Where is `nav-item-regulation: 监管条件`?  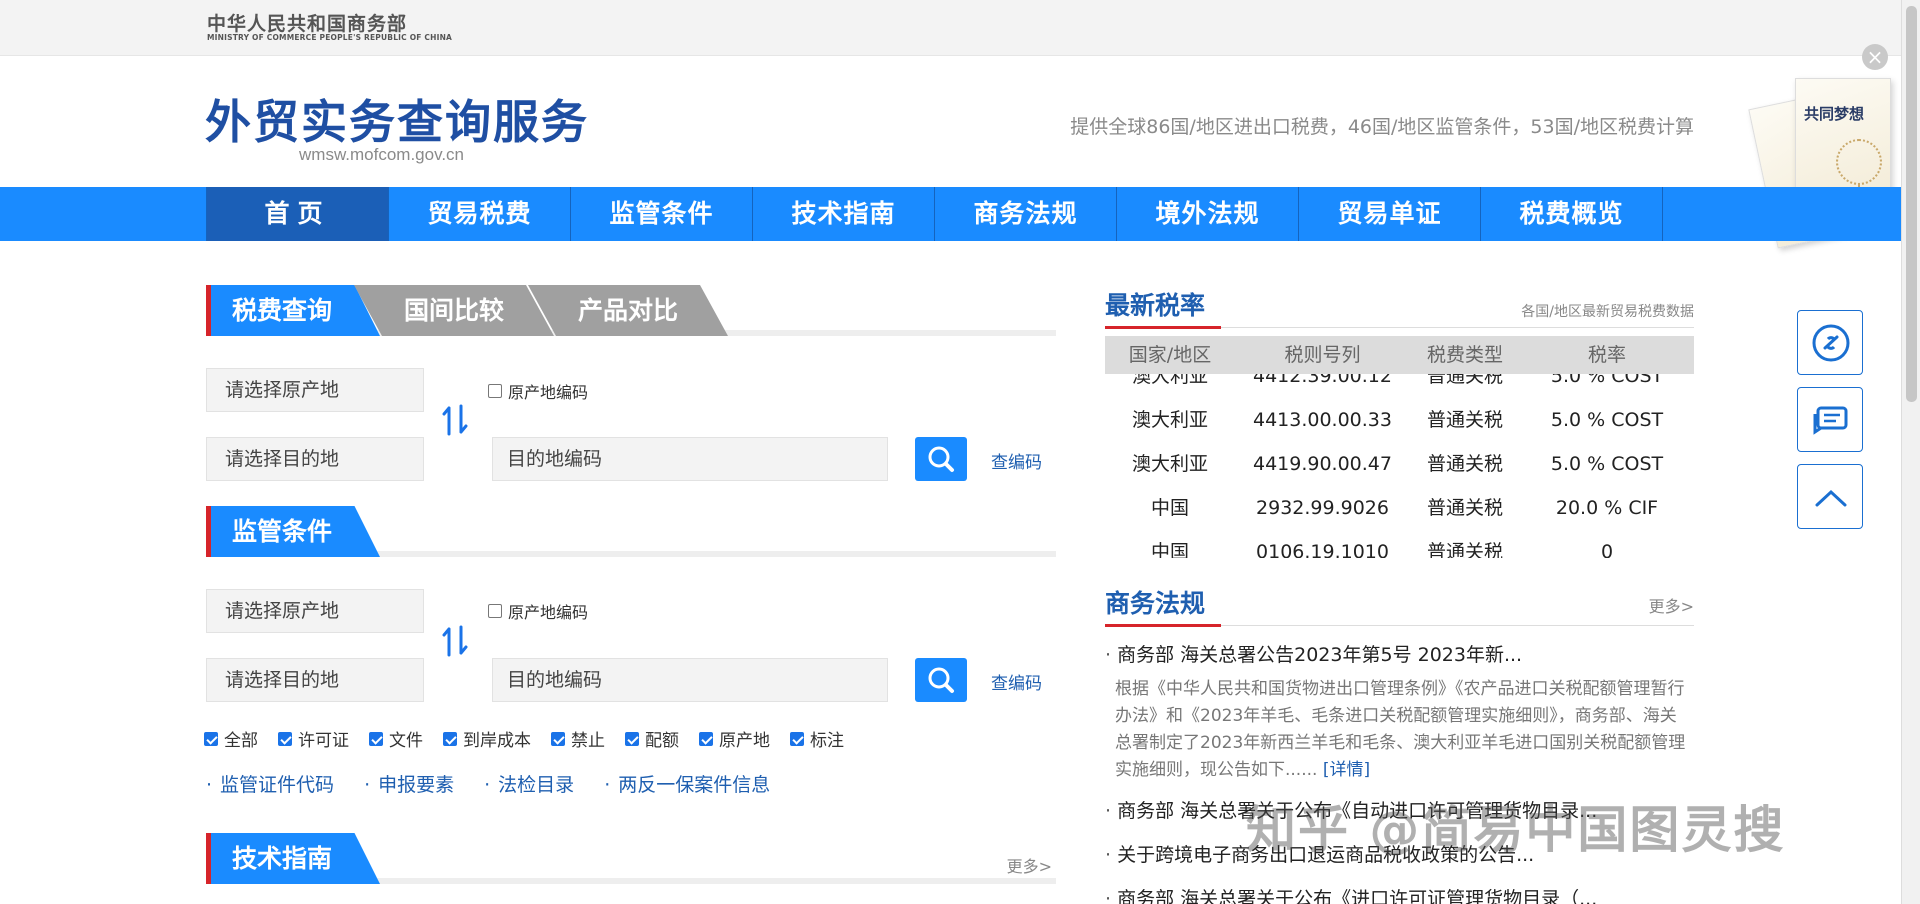 nav-item-regulation: 监管条件 is located at coordinates (662, 214).